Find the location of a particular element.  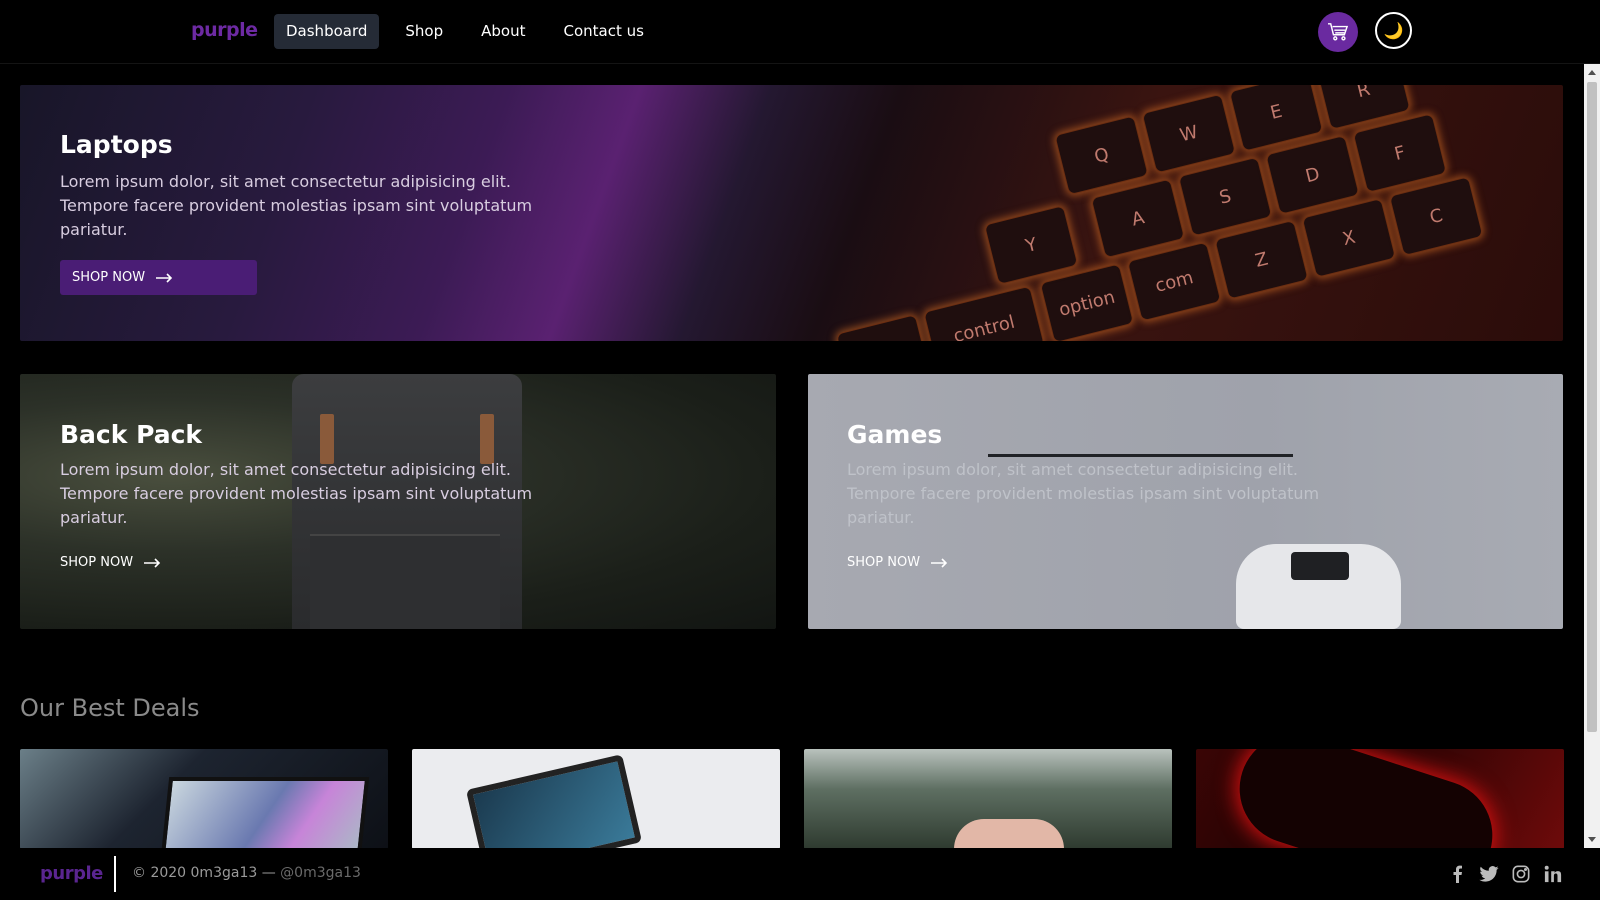

cart-icon is located at coordinates (1338, 32).